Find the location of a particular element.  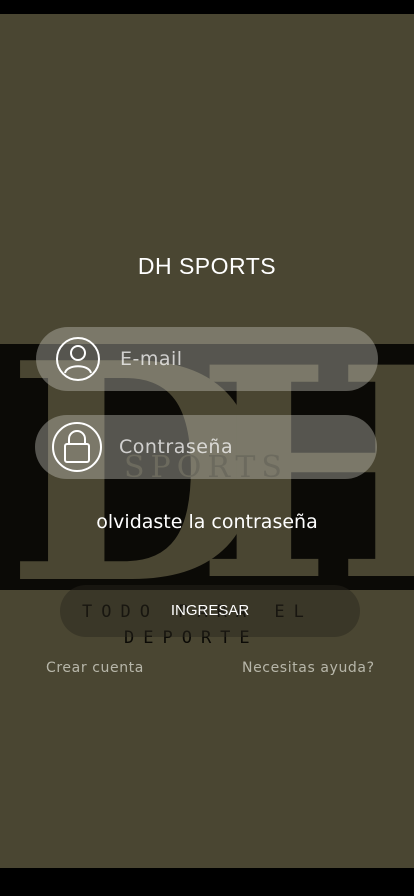

forgot-password-link: olvidaste la contraseña is located at coordinates (207, 522).